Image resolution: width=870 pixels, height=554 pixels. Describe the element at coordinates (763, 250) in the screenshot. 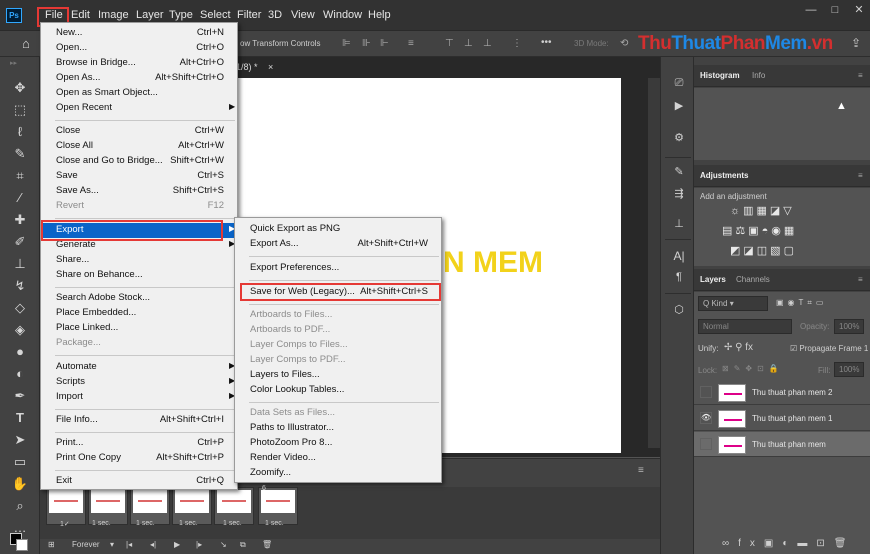

I see `adjustment-icons-row-3: ◩◪◫▧▢` at that location.